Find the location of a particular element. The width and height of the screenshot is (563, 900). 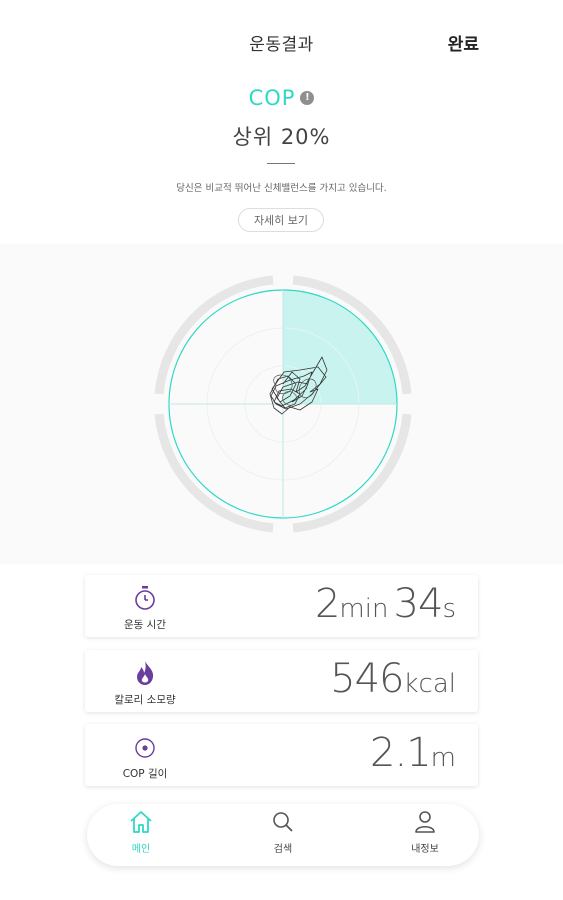

value-unit: m is located at coordinates (443, 758).